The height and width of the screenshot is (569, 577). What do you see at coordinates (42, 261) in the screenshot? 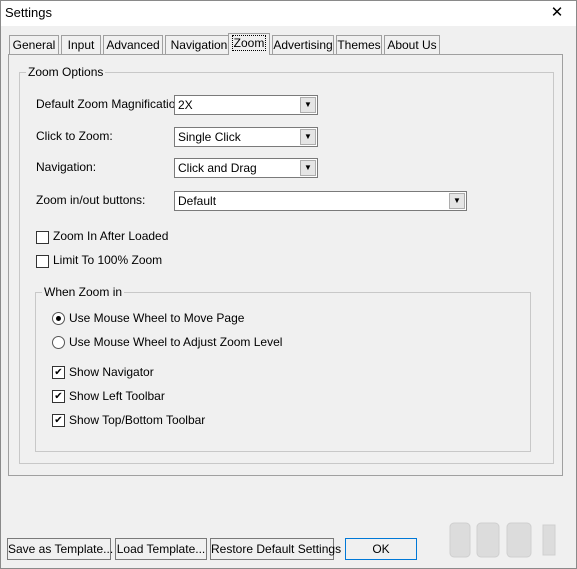
I see `limit-100-checkbox` at bounding box center [42, 261].